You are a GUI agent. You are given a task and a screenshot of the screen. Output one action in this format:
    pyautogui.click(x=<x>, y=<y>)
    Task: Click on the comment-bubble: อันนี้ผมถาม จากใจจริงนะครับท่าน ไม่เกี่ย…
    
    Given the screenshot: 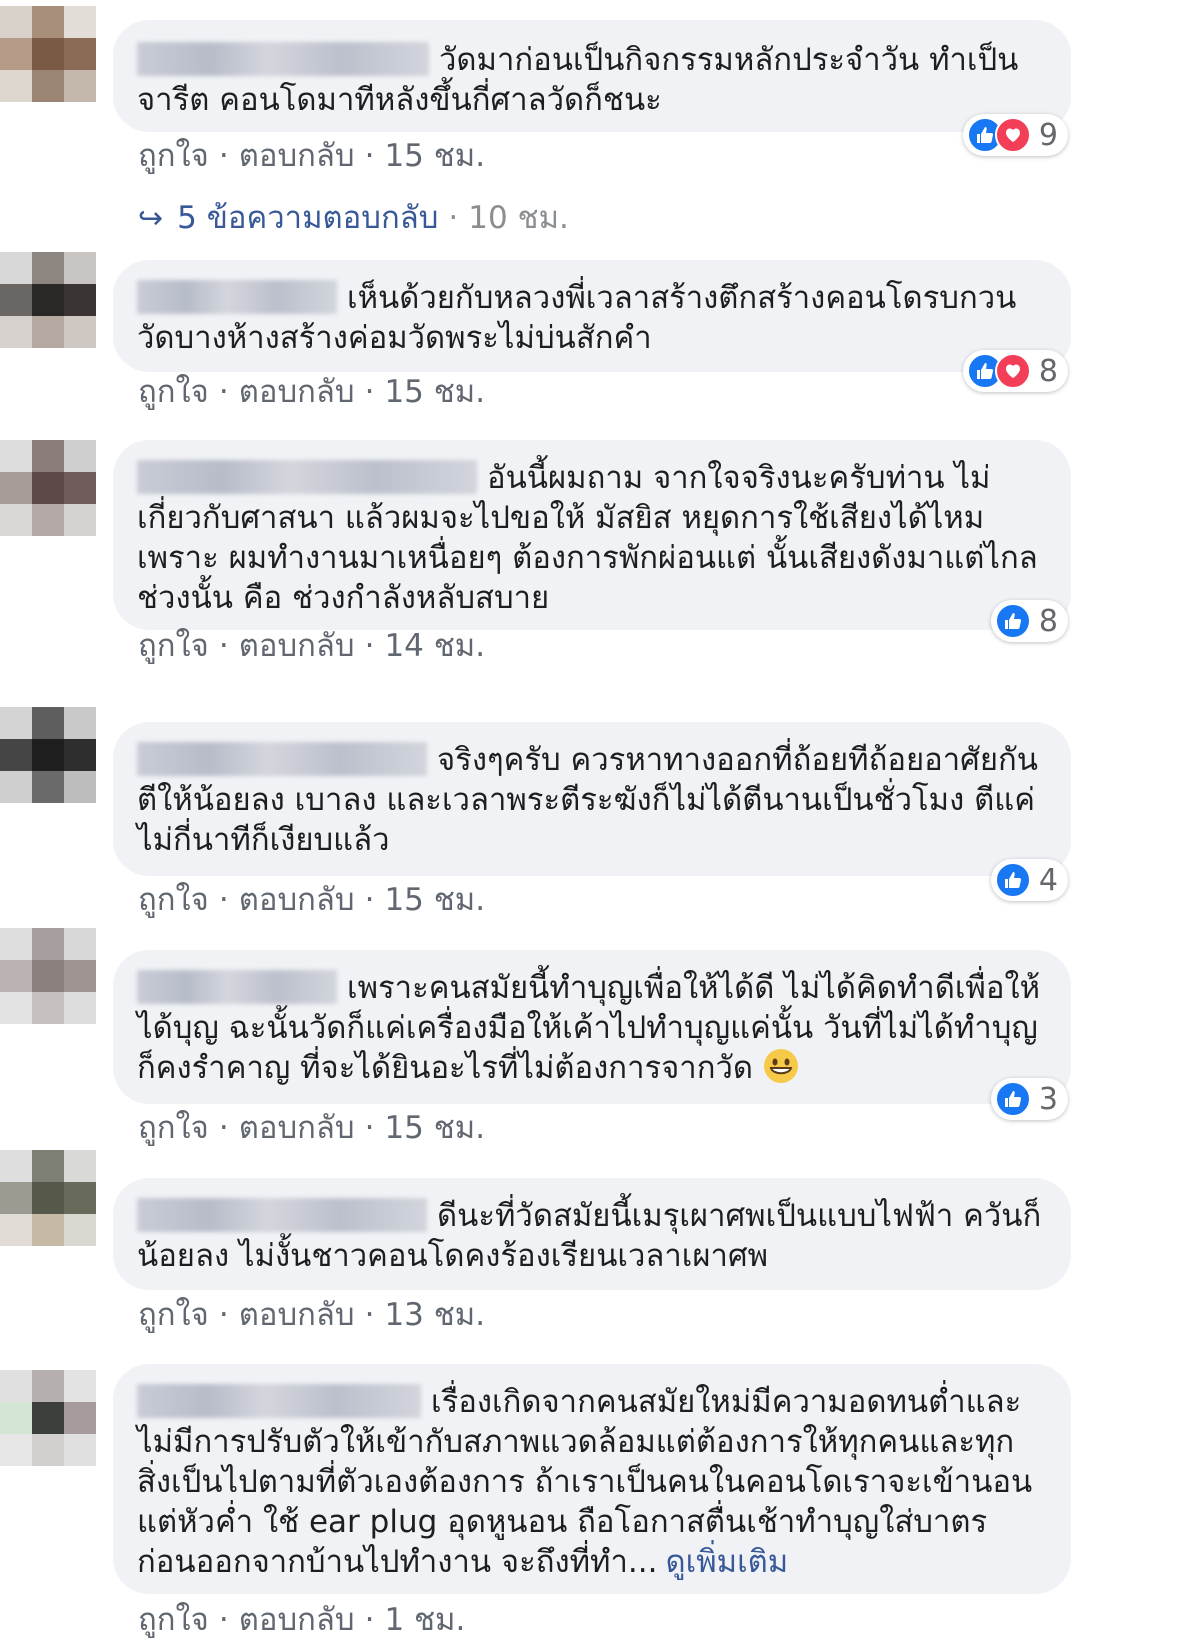 What is the action you would take?
    pyautogui.click(x=592, y=535)
    